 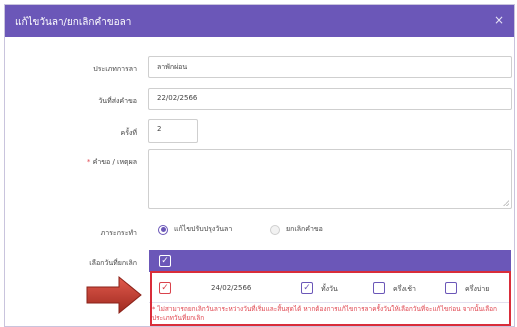 What do you see at coordinates (330, 298) in the screenshot?
I see `highlight-box` at bounding box center [330, 298].